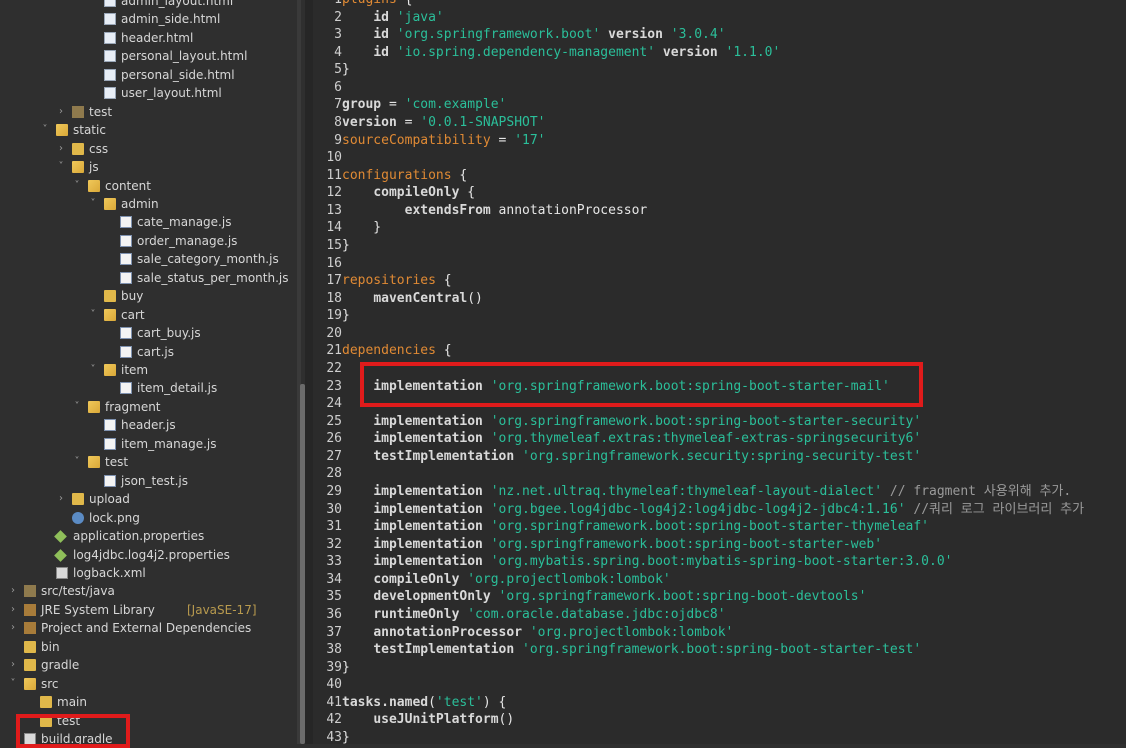  I want to click on tree-item: item_manage.js, so click(147, 444).